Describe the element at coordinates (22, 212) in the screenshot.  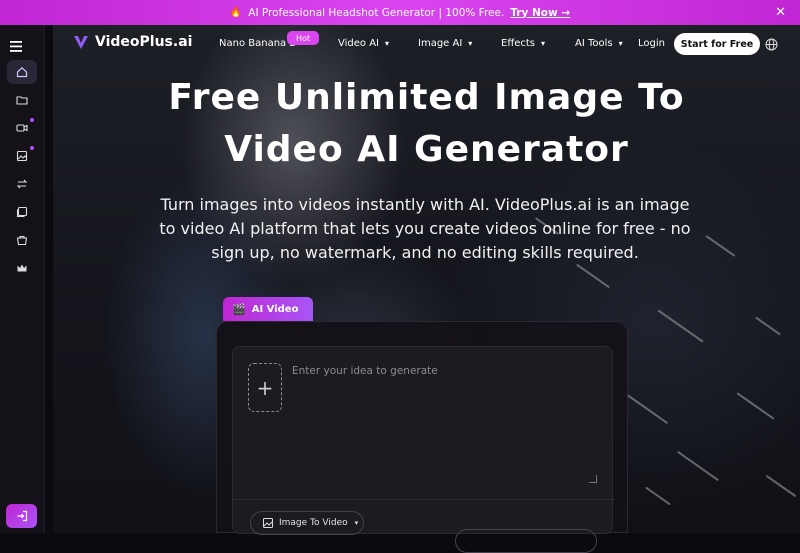
I see `gallery-icon` at that location.